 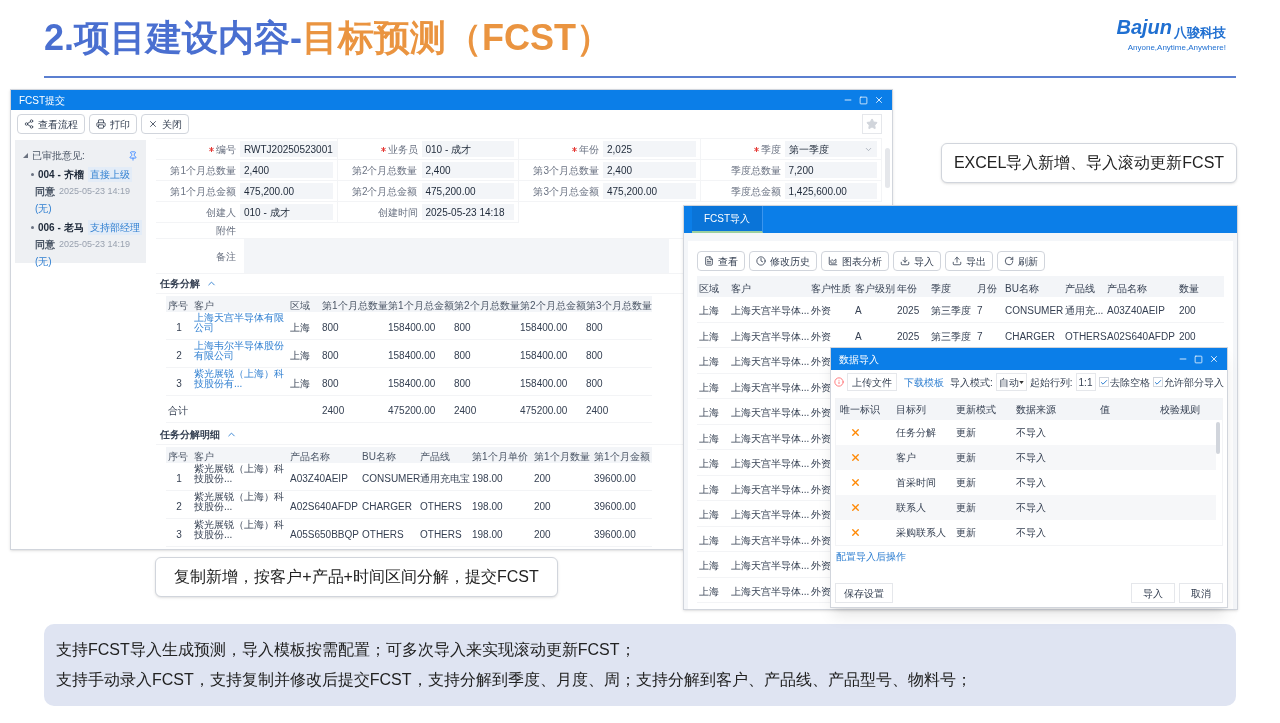 What do you see at coordinates (402, 149) in the screenshot?
I see `field-label: 业务员` at bounding box center [402, 149].